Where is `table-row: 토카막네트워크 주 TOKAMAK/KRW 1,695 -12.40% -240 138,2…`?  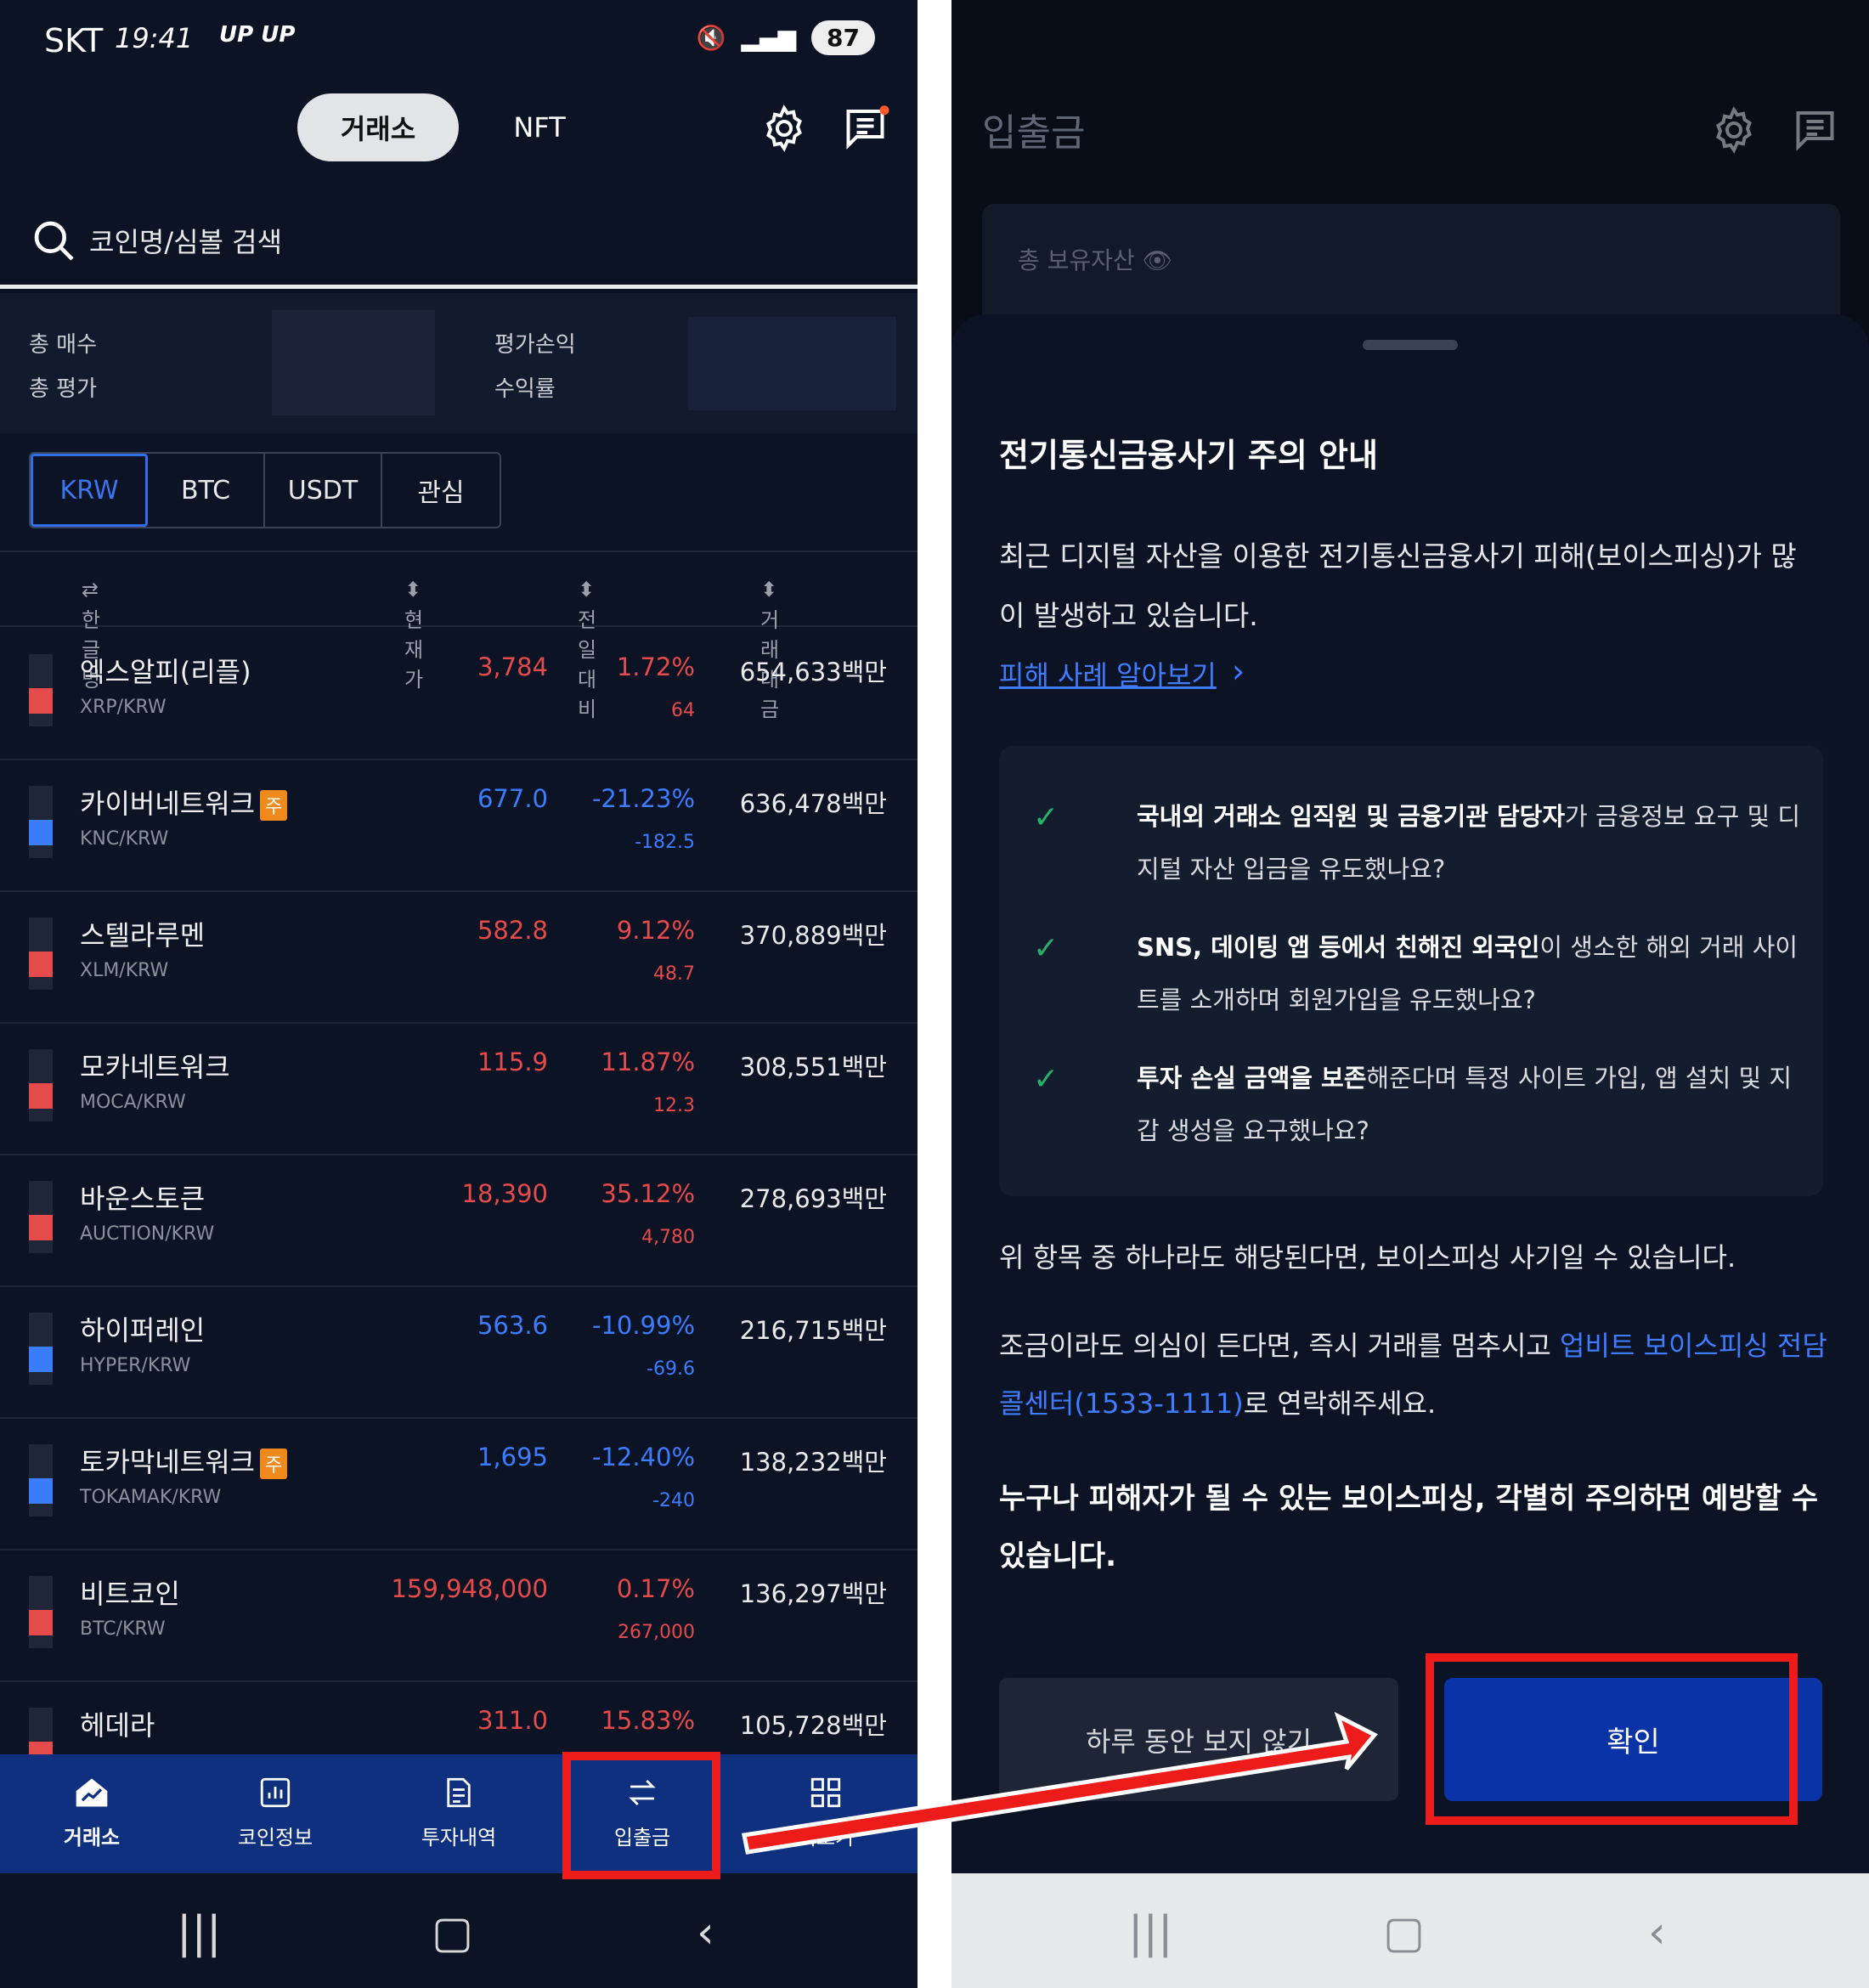 table-row: 토카막네트워크 주 TOKAMAK/KRW 1,695 -12.40% -240 138,2… is located at coordinates (459, 1484).